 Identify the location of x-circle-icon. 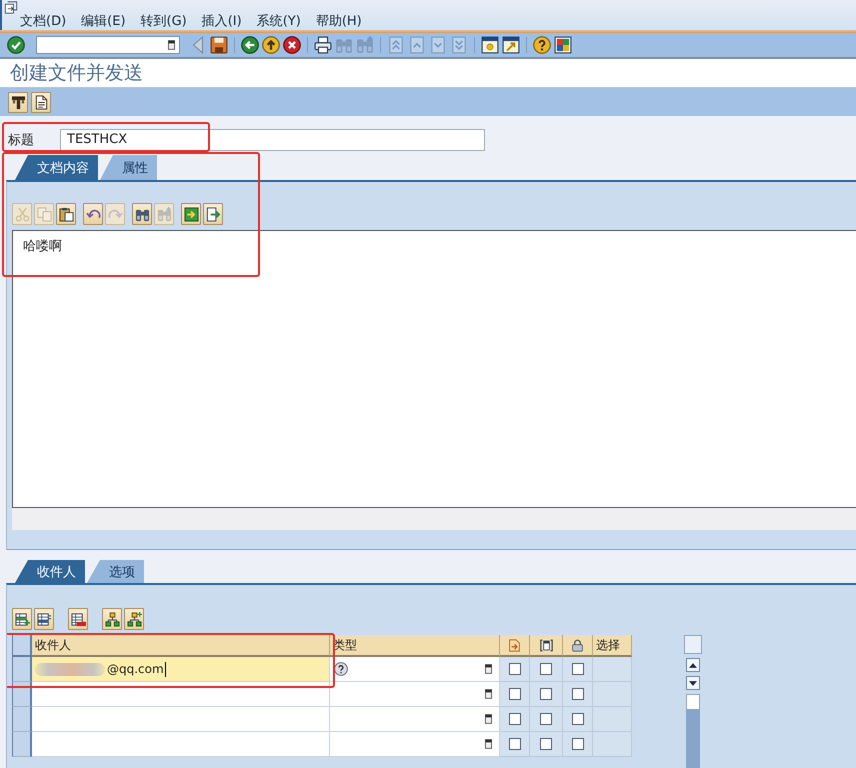
(292, 45).